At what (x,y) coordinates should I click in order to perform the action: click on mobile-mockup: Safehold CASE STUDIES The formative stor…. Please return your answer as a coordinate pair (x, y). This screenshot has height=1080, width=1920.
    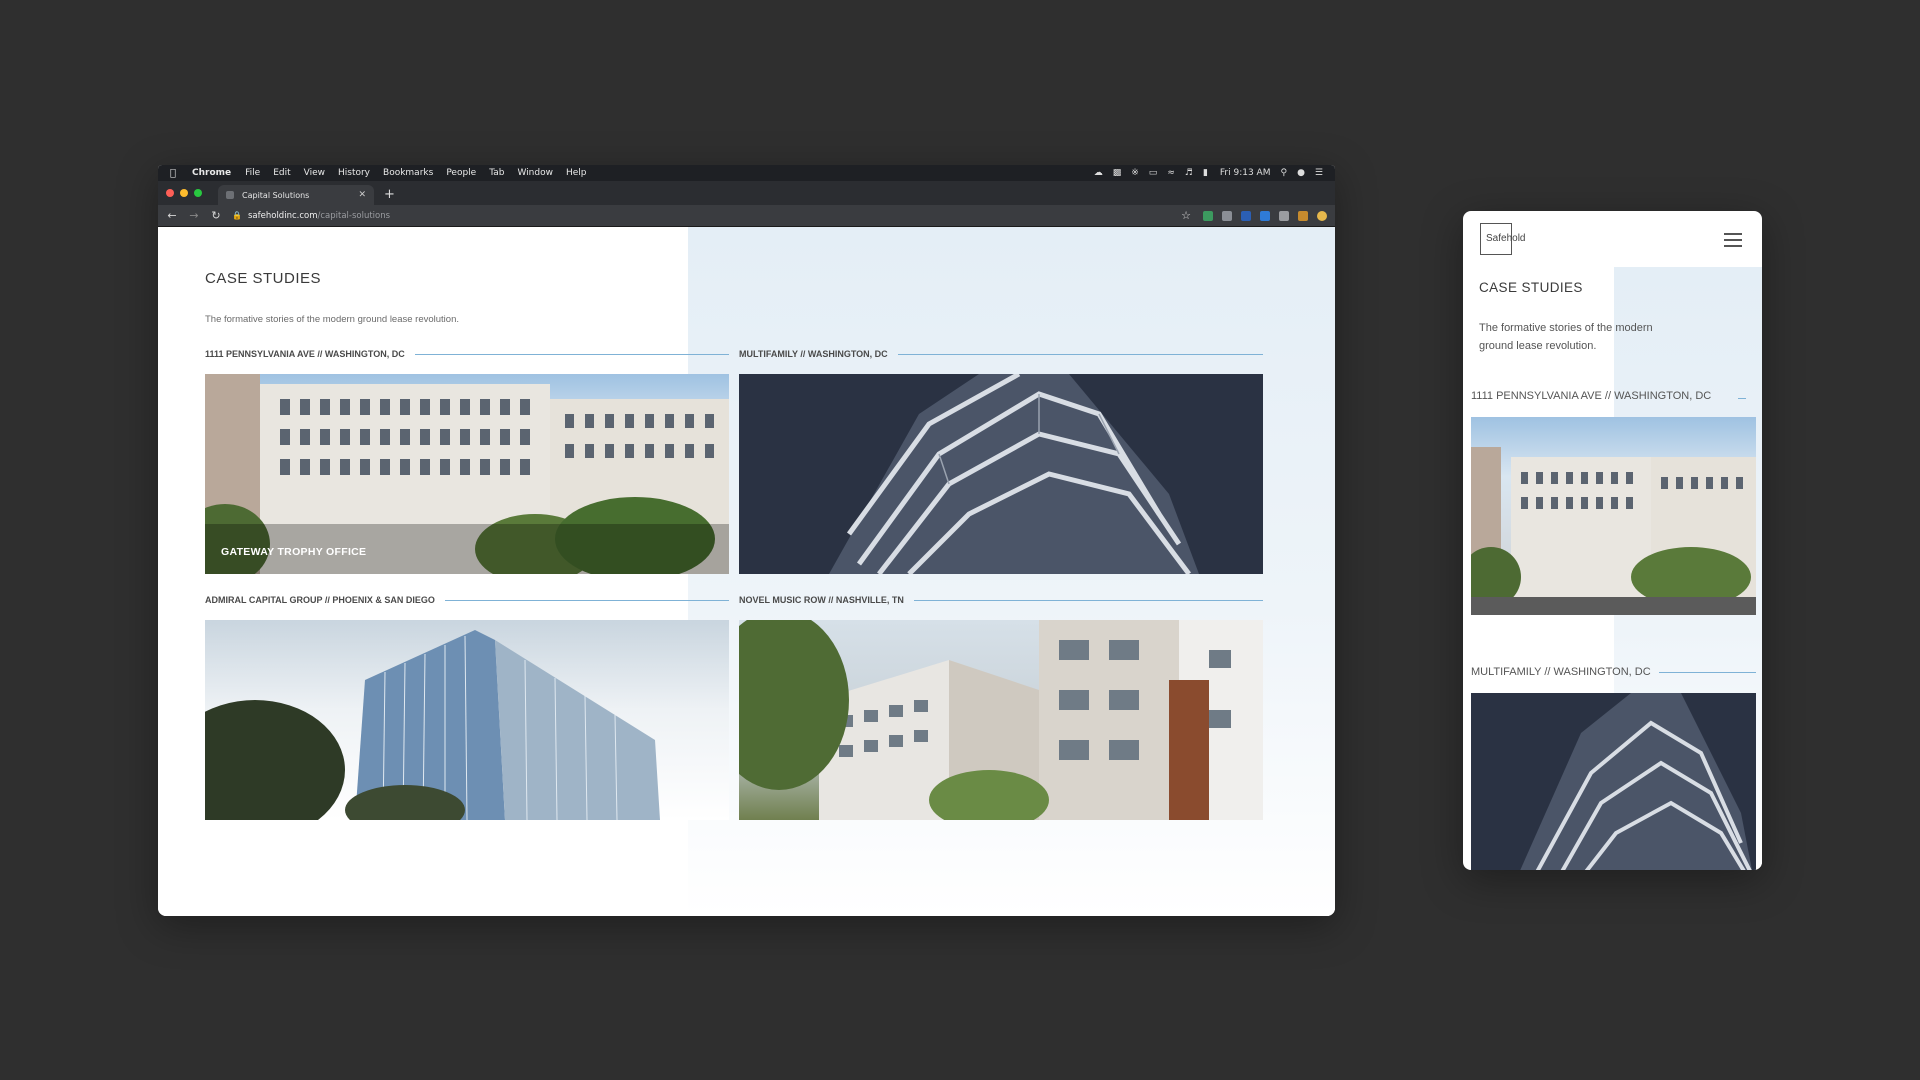
    Looking at the image, I should click on (1612, 540).